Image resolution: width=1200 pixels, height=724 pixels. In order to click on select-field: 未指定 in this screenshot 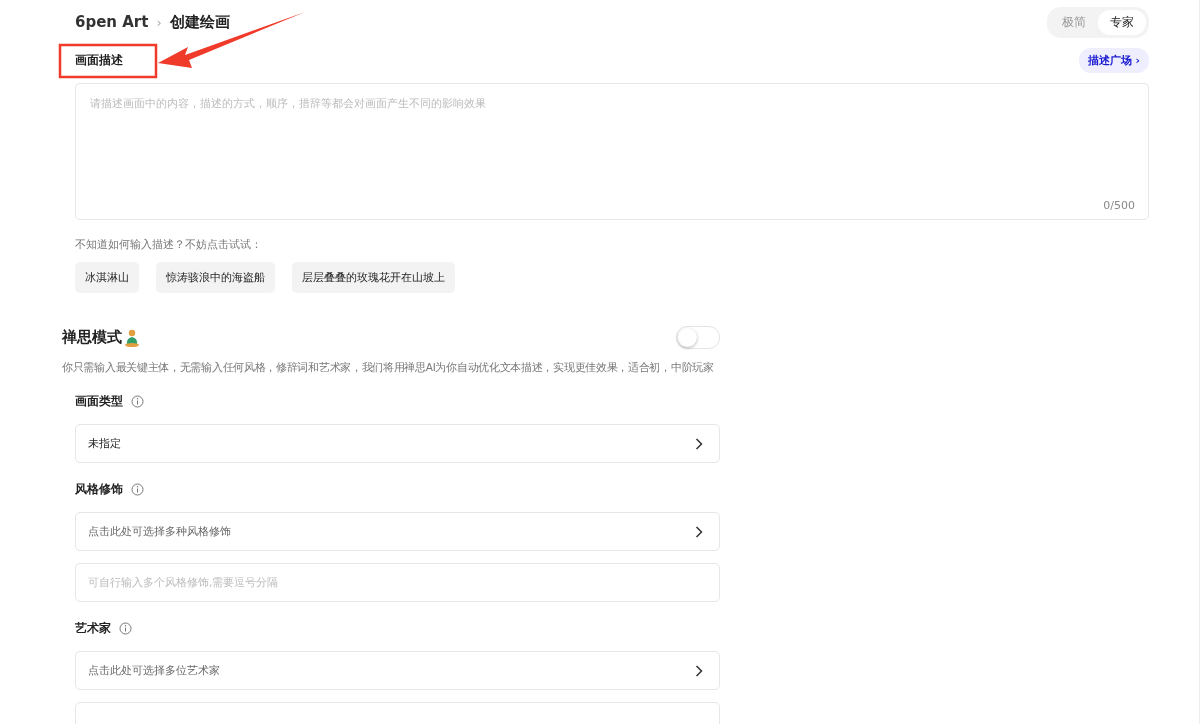, I will do `click(397, 443)`.